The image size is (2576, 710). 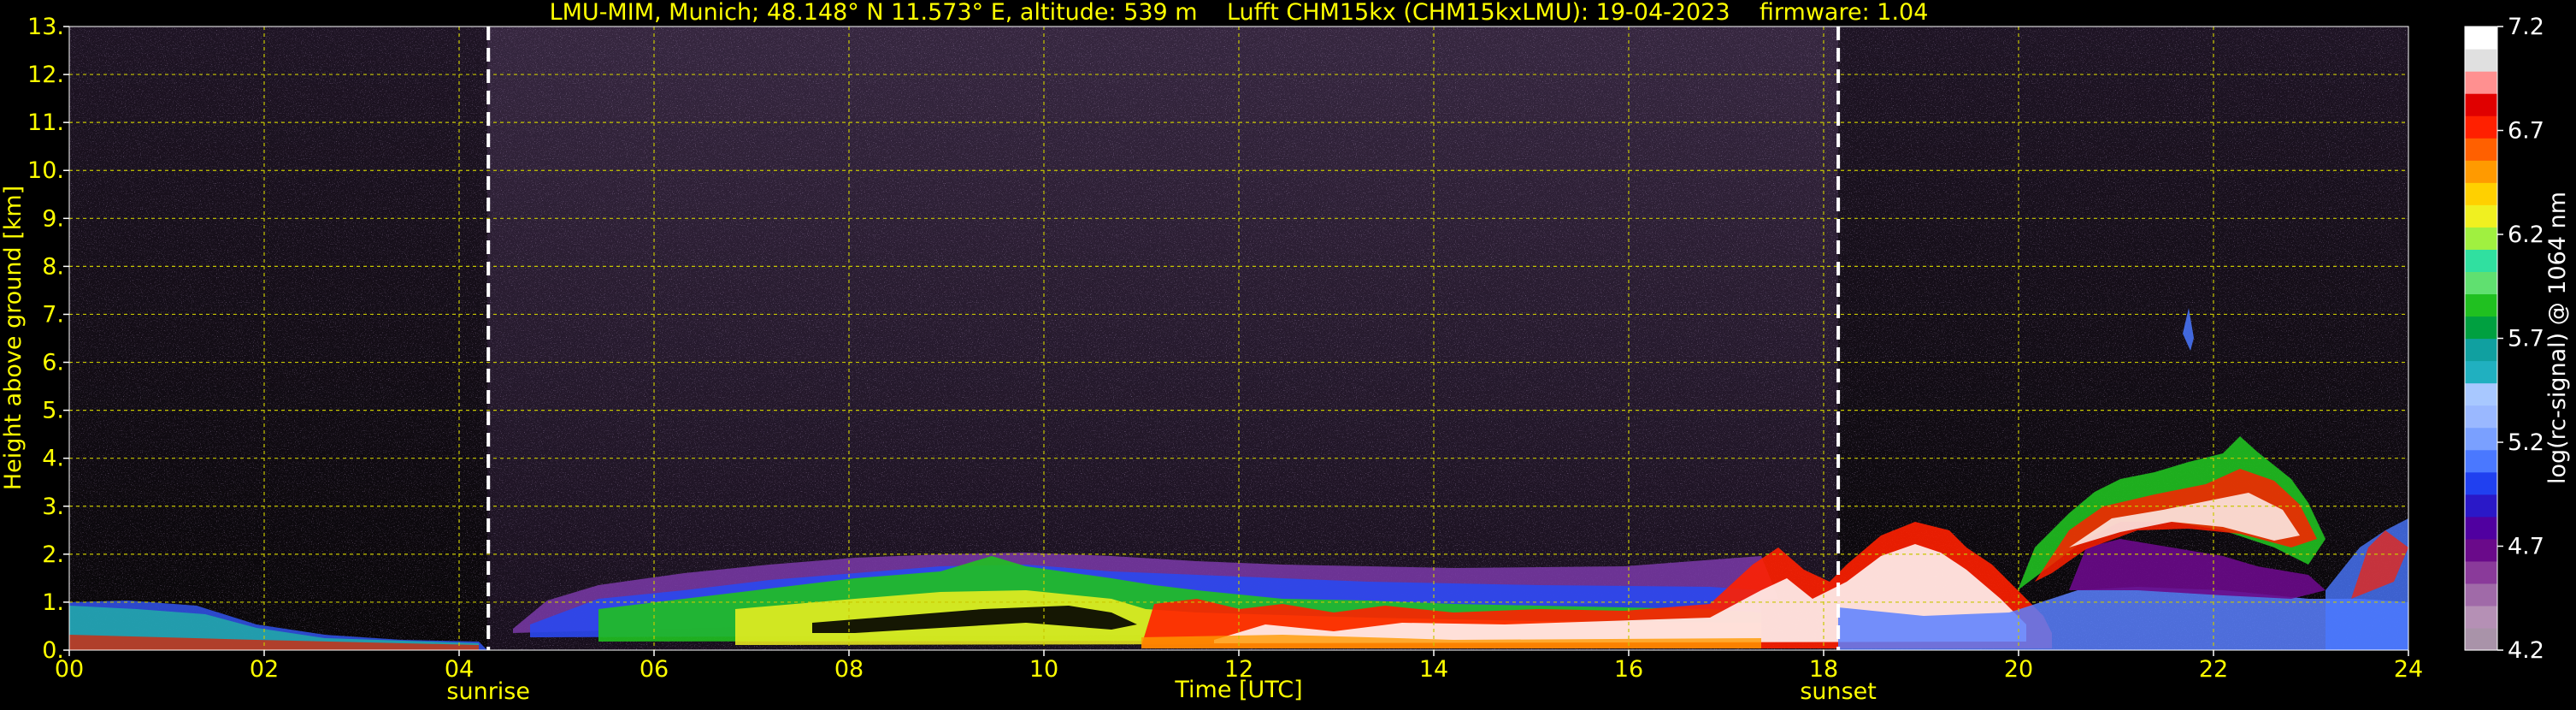 What do you see at coordinates (2526, 650) in the screenshot?
I see `colorbar-tick-label: 4.2` at bounding box center [2526, 650].